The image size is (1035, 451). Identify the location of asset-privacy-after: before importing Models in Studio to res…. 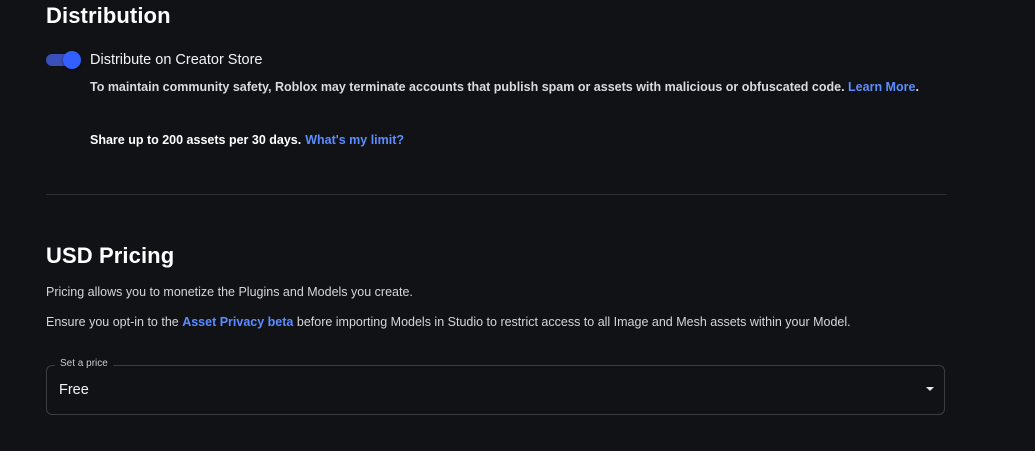
(572, 322).